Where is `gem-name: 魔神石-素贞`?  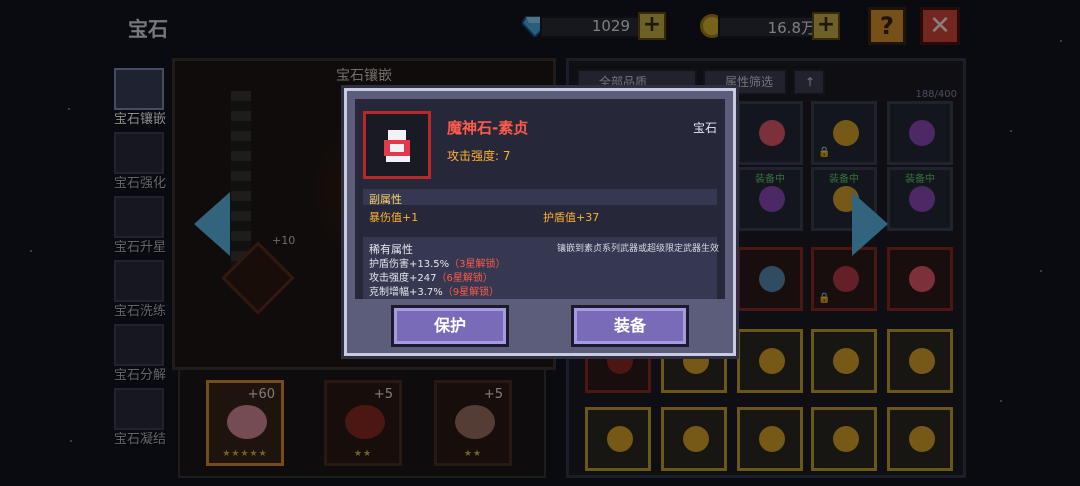
gem-name: 魔神石-素贞 is located at coordinates (488, 128).